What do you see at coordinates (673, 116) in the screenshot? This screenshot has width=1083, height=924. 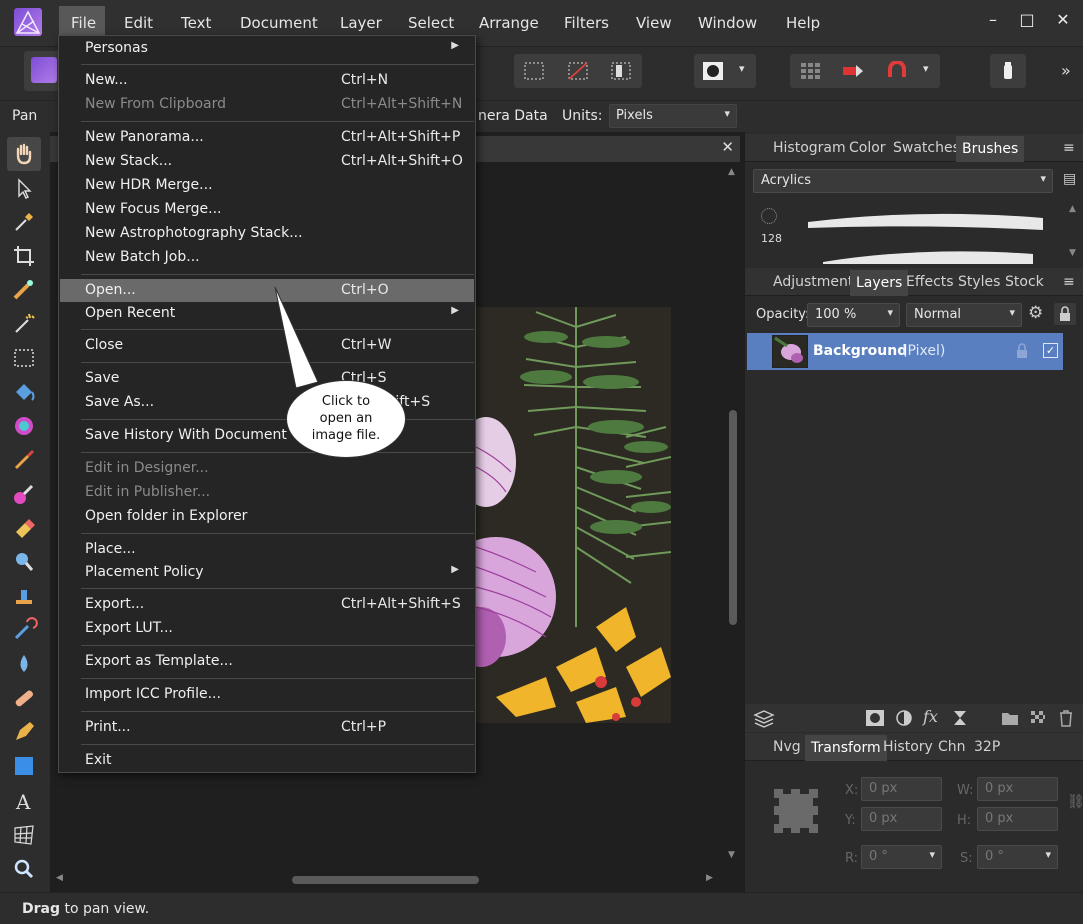 I see `units-dropdown: Pixels` at bounding box center [673, 116].